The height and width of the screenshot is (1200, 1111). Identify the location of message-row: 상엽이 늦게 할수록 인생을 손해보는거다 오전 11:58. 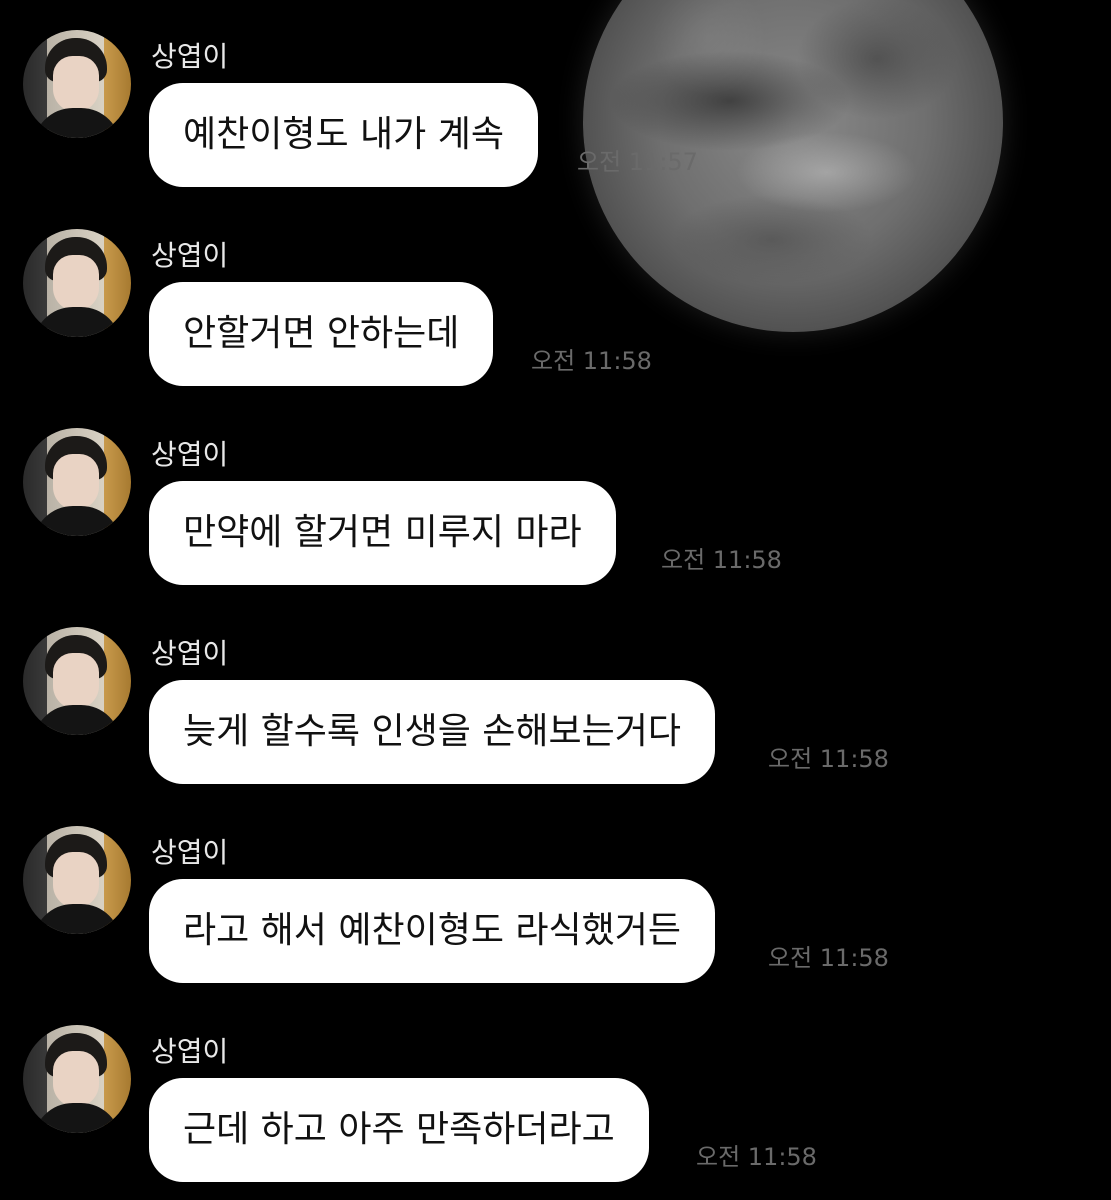
(555, 712).